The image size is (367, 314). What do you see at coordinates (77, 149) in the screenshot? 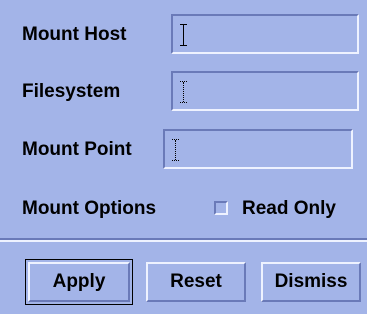
I see `mount-point-label: Mount Point` at bounding box center [77, 149].